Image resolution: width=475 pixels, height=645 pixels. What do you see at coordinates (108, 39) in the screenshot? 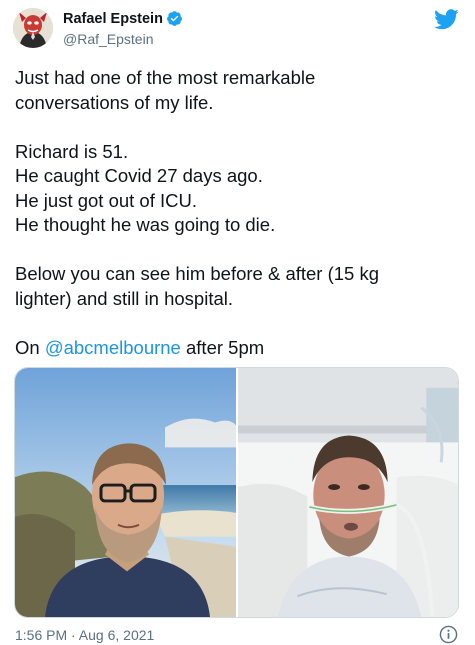
I see `author-handle: @Raf_Epstein` at bounding box center [108, 39].